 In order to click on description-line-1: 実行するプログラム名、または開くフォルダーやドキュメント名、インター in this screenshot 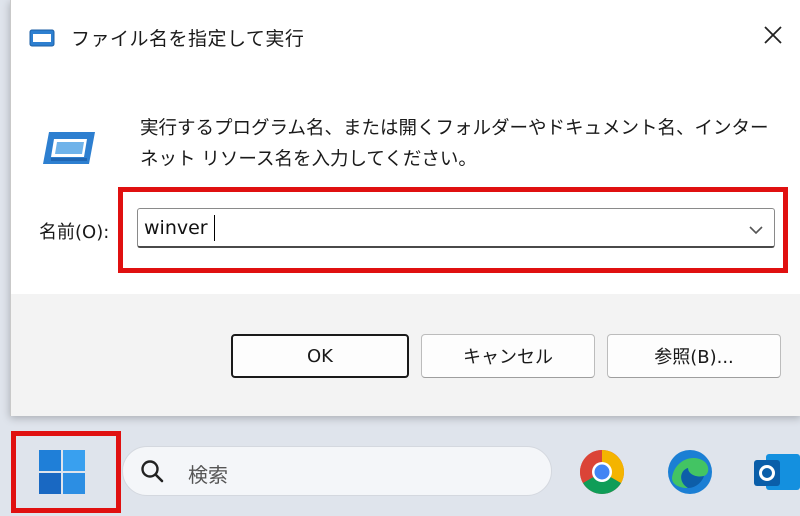, I will do `click(454, 128)`.